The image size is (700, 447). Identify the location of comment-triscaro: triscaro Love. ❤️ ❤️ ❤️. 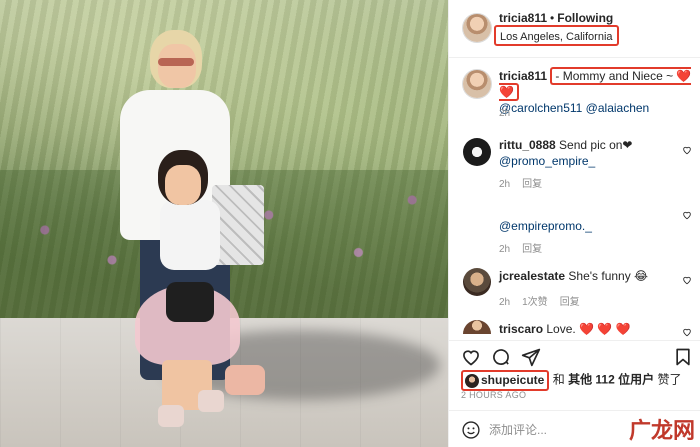
(589, 329).